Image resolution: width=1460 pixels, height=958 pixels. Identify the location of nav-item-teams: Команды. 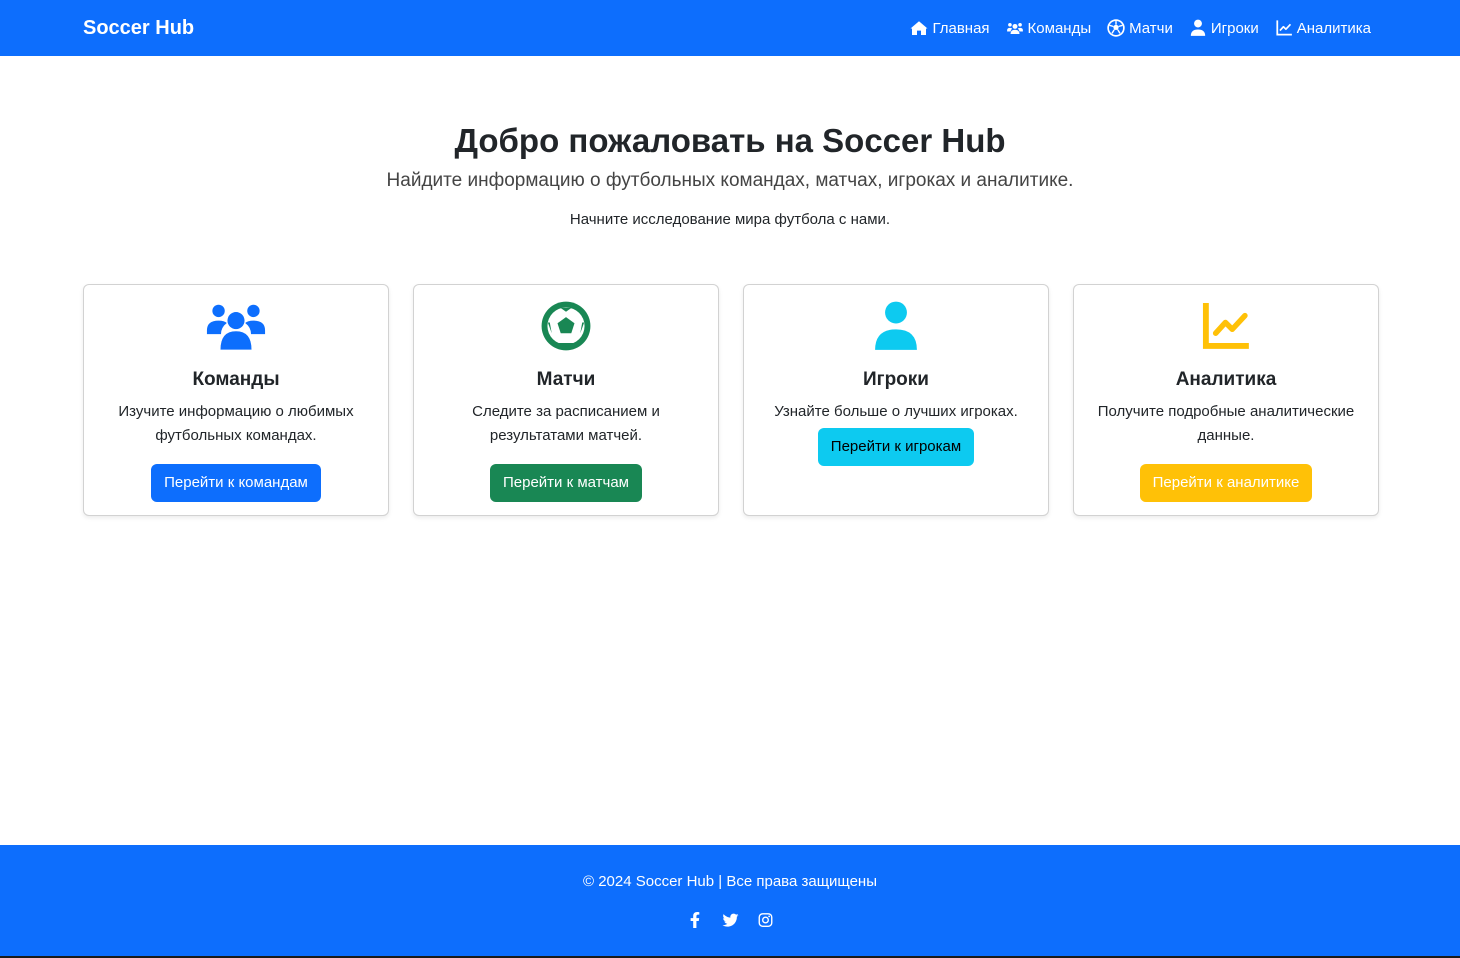
(1049, 28).